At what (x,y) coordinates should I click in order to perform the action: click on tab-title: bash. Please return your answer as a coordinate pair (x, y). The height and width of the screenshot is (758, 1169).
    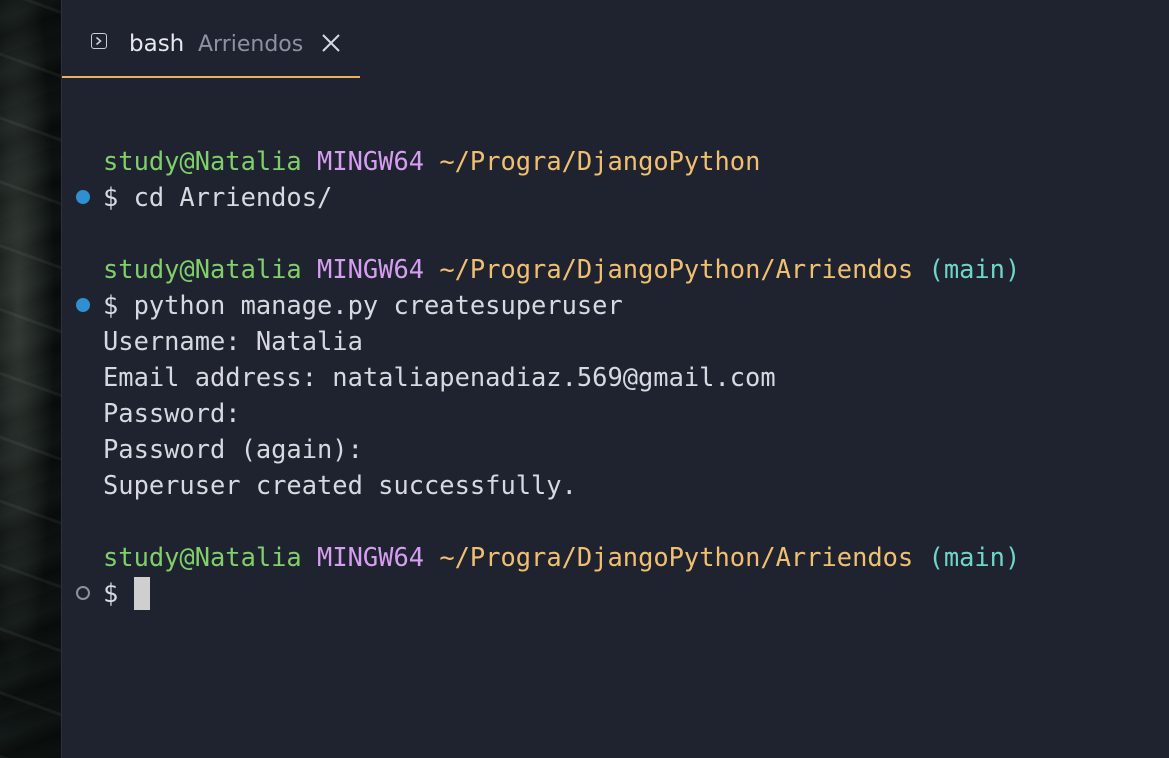
    Looking at the image, I should click on (157, 44).